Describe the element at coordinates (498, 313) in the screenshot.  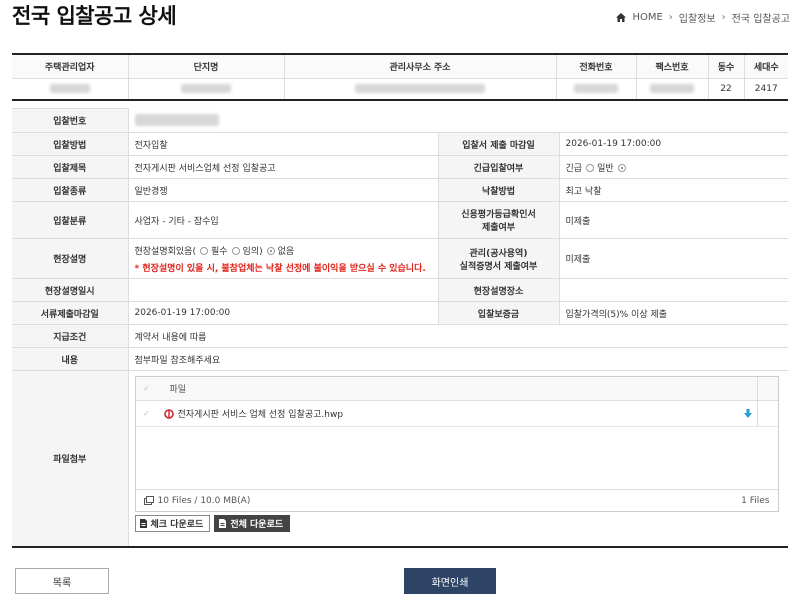
I see `deposit-label: 입찰보증금` at that location.